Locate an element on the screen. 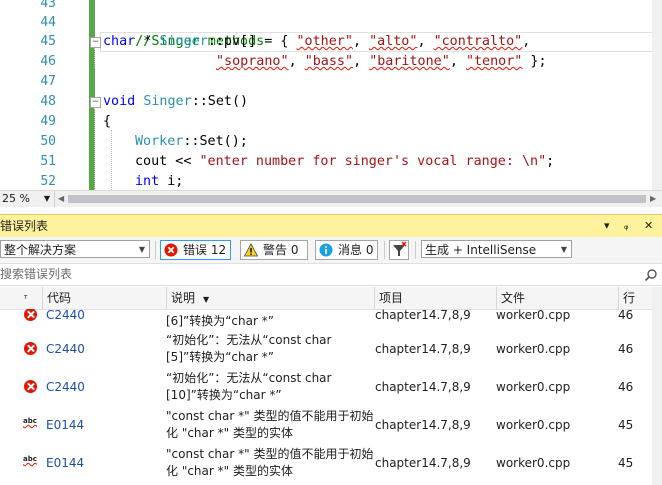  search-error-list: 搜索错误列表 is located at coordinates (331, 275).